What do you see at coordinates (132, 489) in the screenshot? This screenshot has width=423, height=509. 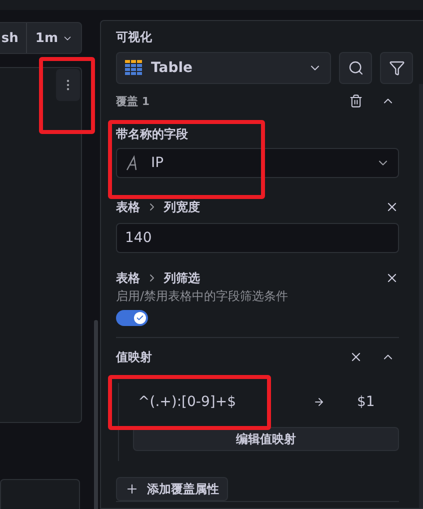 I see `plus-icon` at bounding box center [132, 489].